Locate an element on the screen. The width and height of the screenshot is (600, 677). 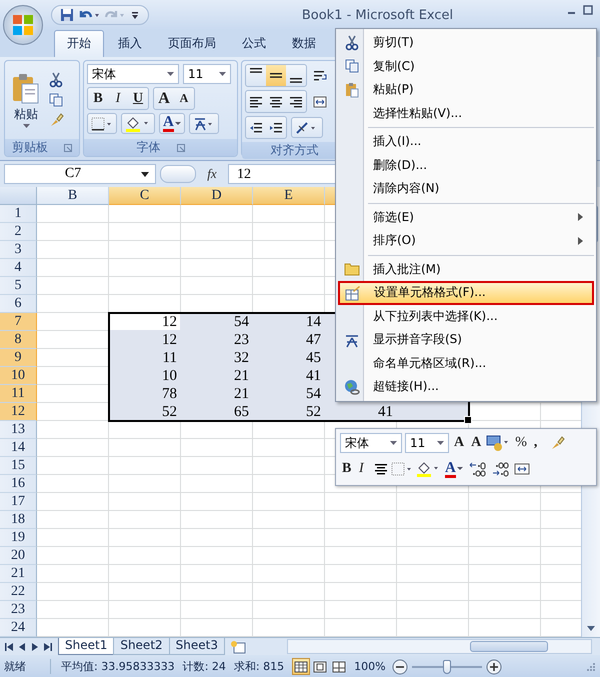
row-header: 21 is located at coordinates (18, 574).